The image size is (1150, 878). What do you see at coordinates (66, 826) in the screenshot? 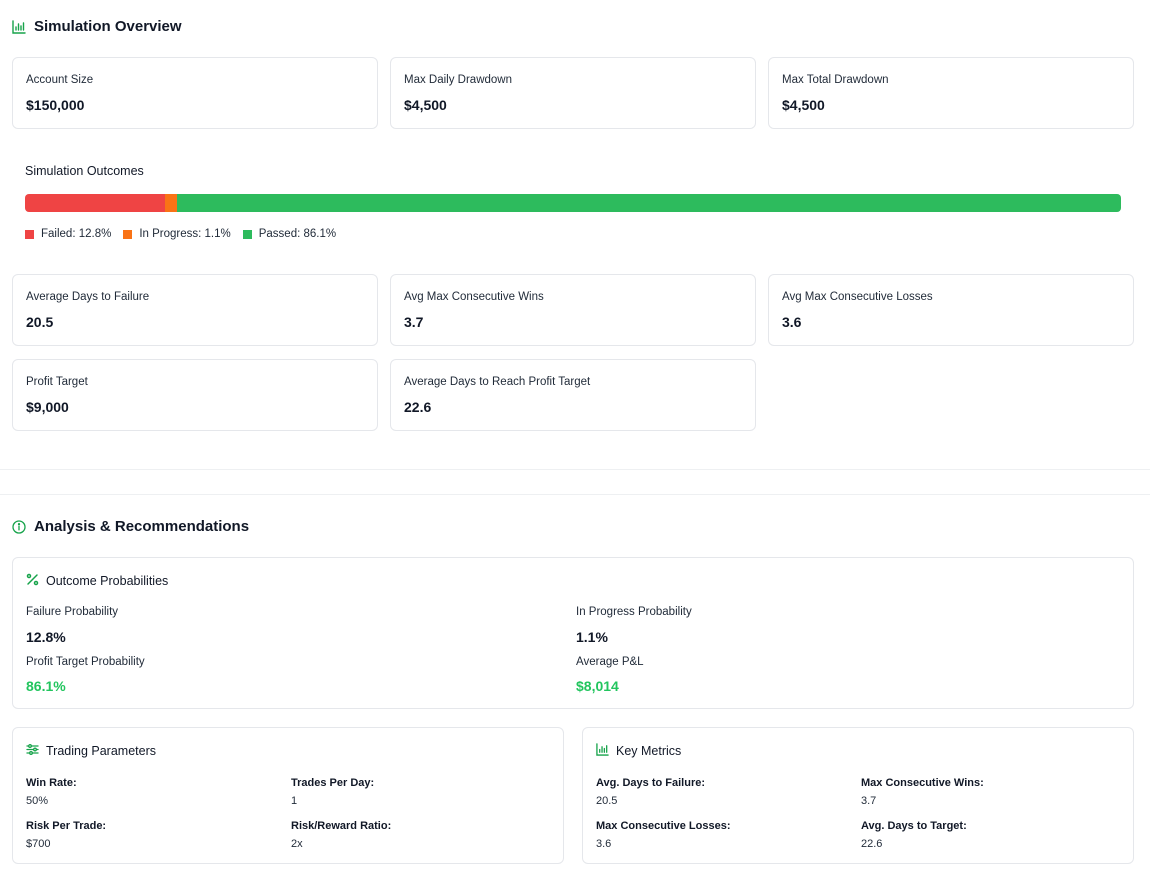
I see `risk-per-trade-label: Risk Per Trade:` at bounding box center [66, 826].